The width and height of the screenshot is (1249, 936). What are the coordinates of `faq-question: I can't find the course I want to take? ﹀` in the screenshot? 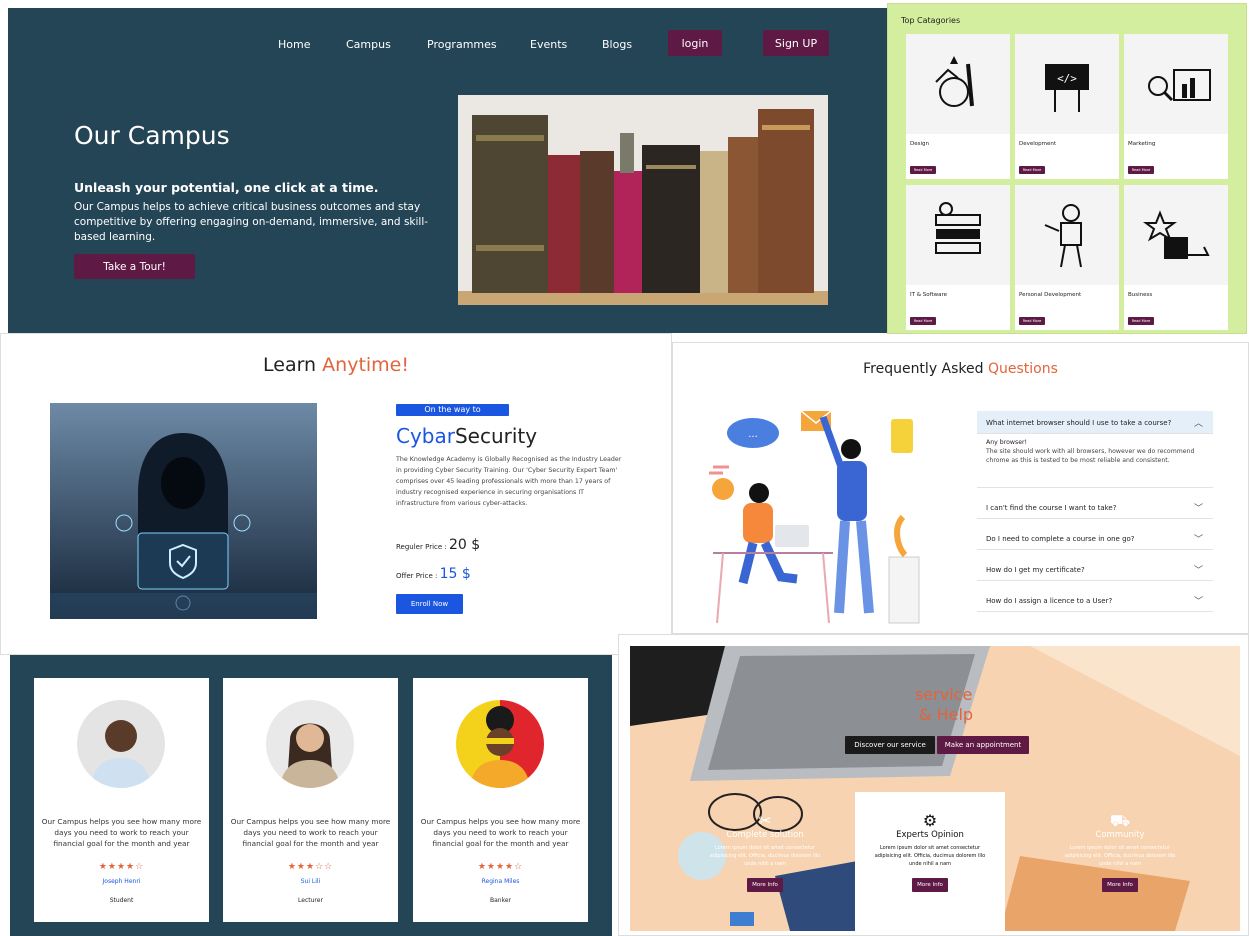 It's located at (1095, 507).